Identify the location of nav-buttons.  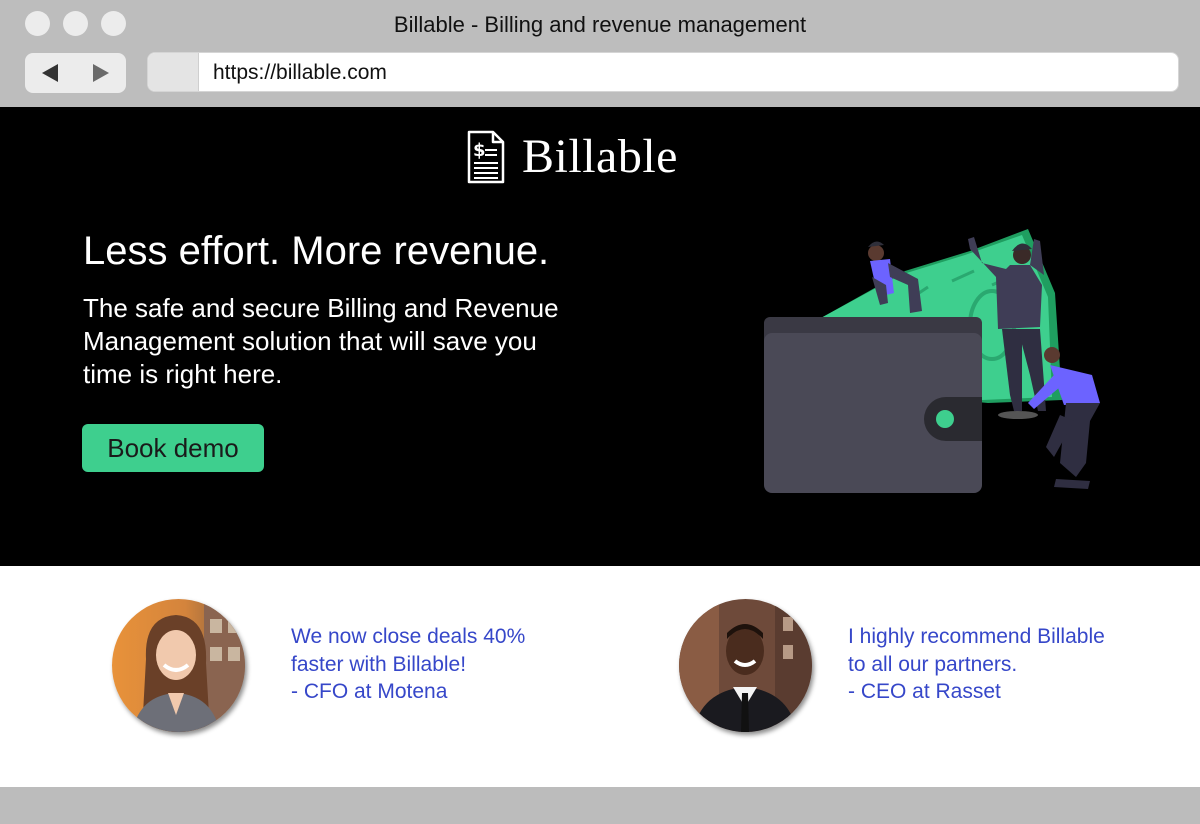
(75, 73).